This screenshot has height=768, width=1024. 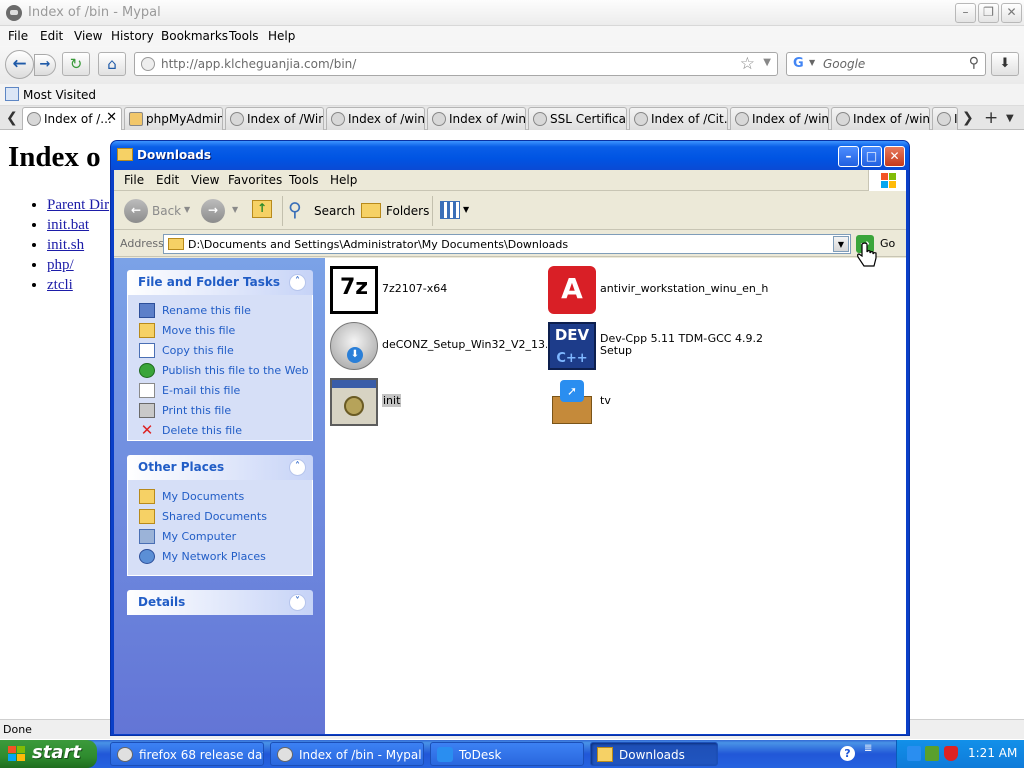 I want to click on explorer-menu-file: File, so click(x=134, y=180).